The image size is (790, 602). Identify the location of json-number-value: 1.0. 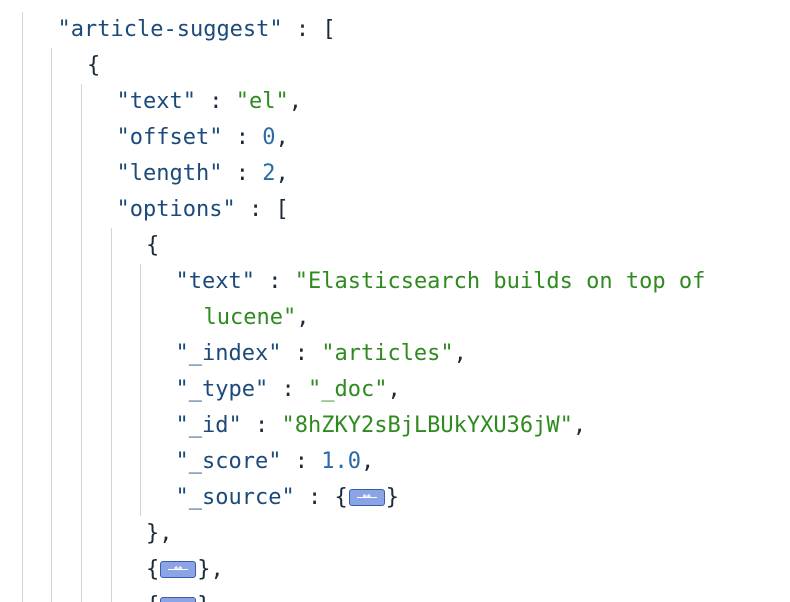
(341, 461).